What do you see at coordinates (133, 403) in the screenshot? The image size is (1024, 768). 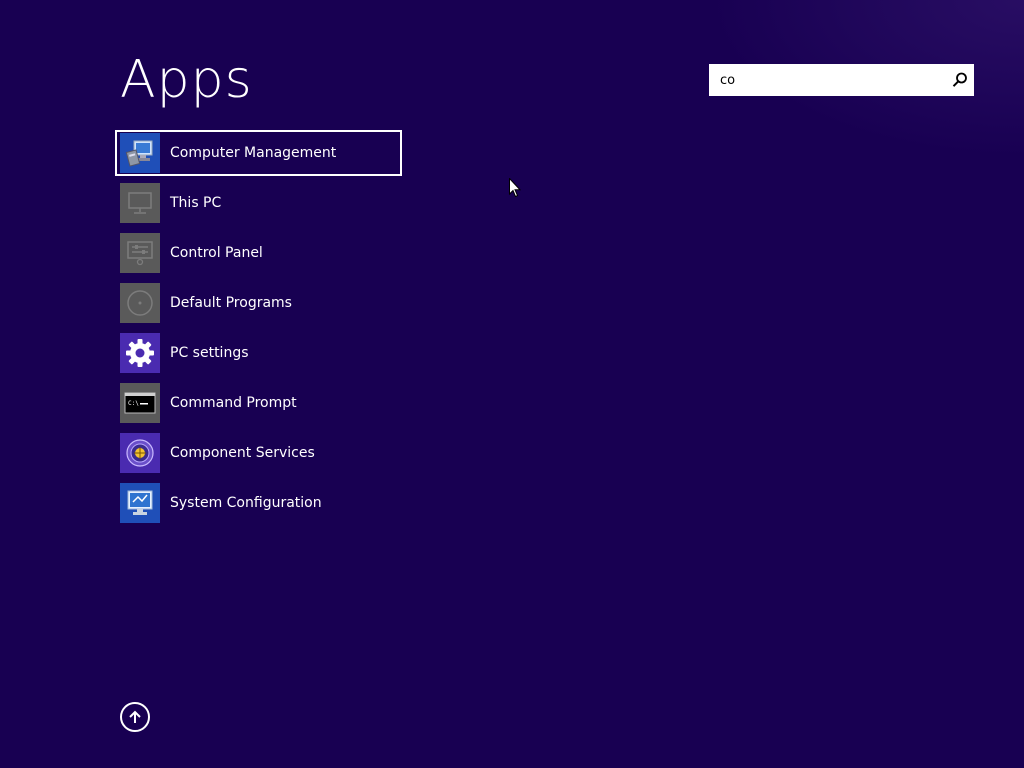 I see `svg-text: C:\` at bounding box center [133, 403].